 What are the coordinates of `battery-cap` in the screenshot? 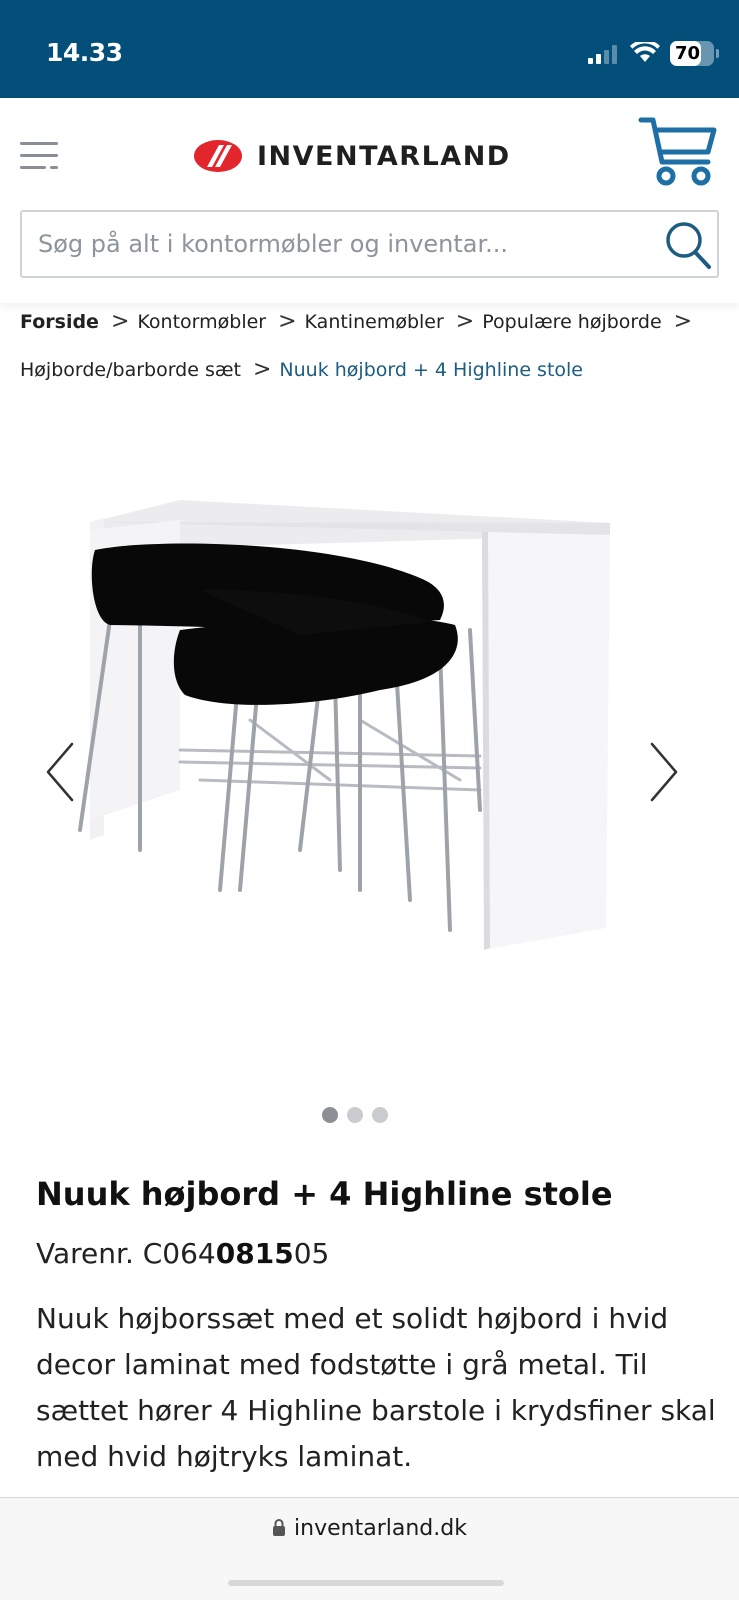 It's located at (717, 53).